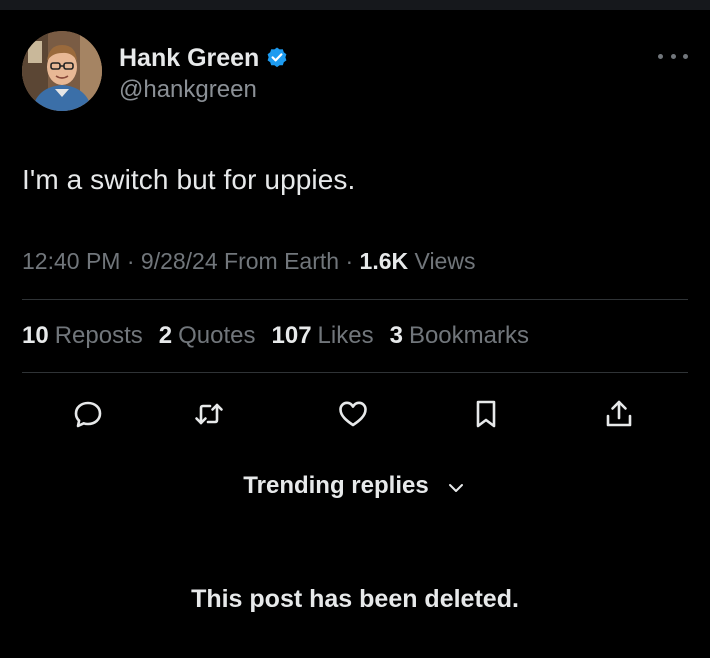  I want to click on replies-sort: Trending replies, so click(355, 486).